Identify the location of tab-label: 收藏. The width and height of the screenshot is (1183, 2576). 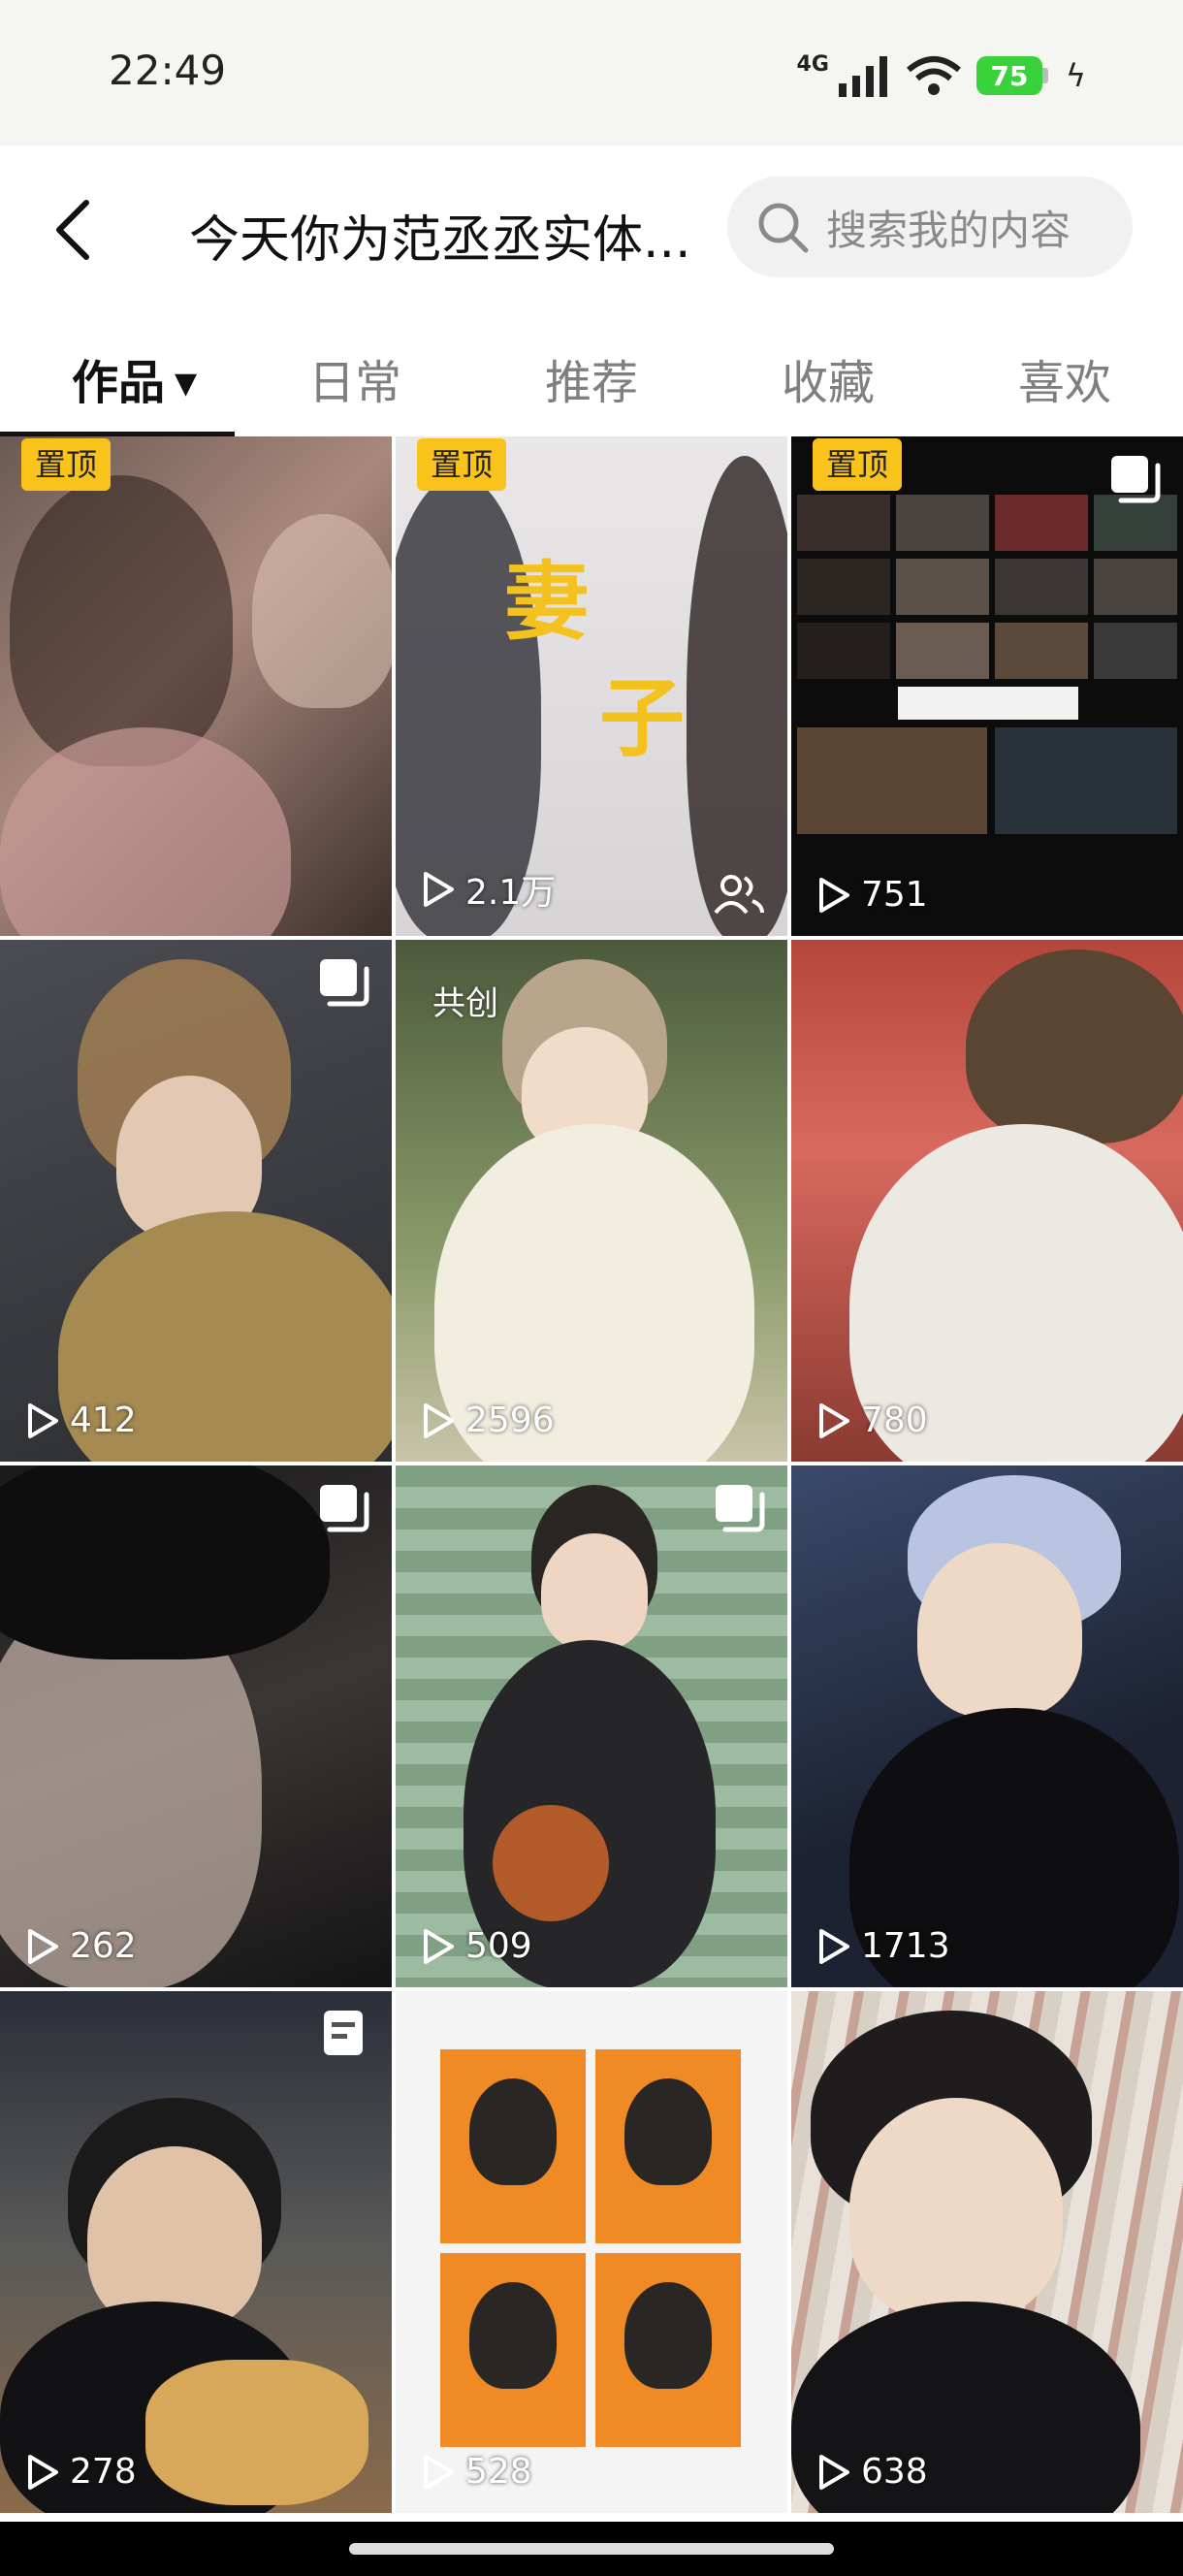
(829, 383).